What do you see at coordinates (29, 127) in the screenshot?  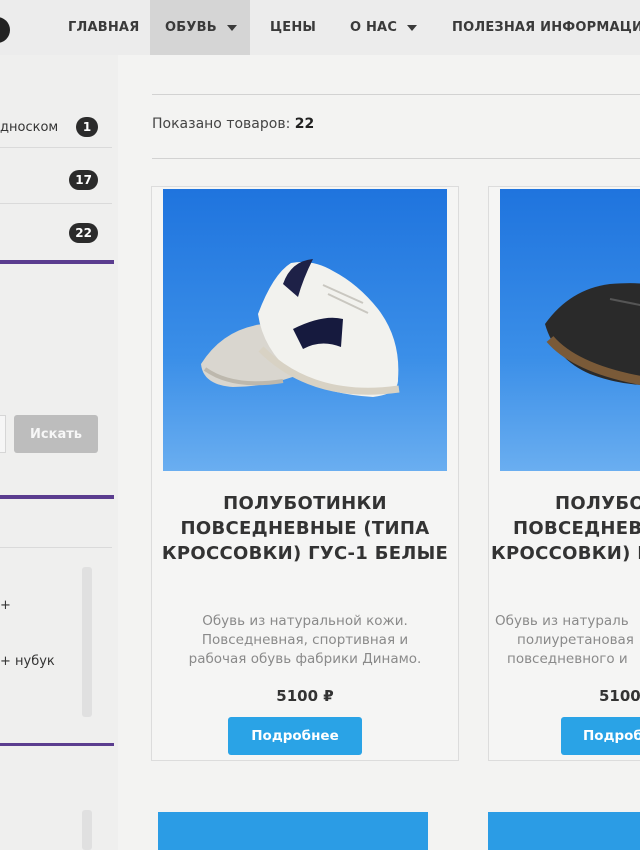 I see `sidebar-category-label: дноском` at bounding box center [29, 127].